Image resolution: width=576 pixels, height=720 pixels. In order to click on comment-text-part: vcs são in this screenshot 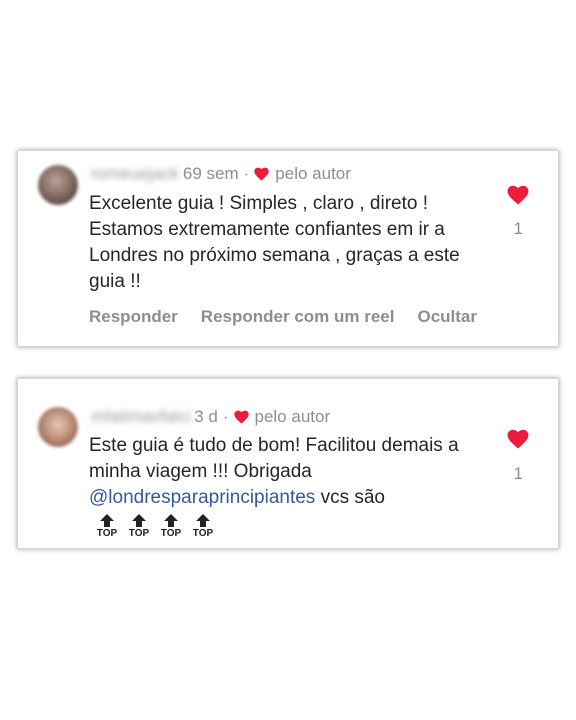, I will do `click(350, 497)`.